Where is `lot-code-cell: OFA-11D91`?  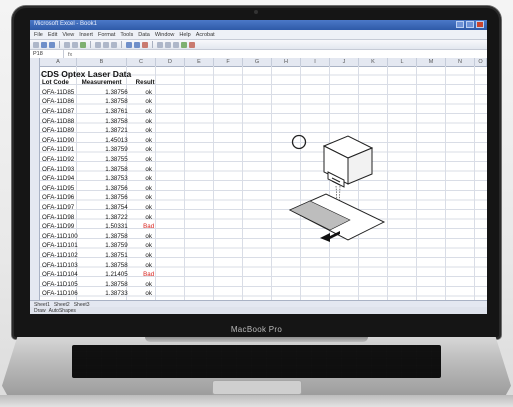
lot-code-cell: OFA-11D91 is located at coordinates (60, 150).